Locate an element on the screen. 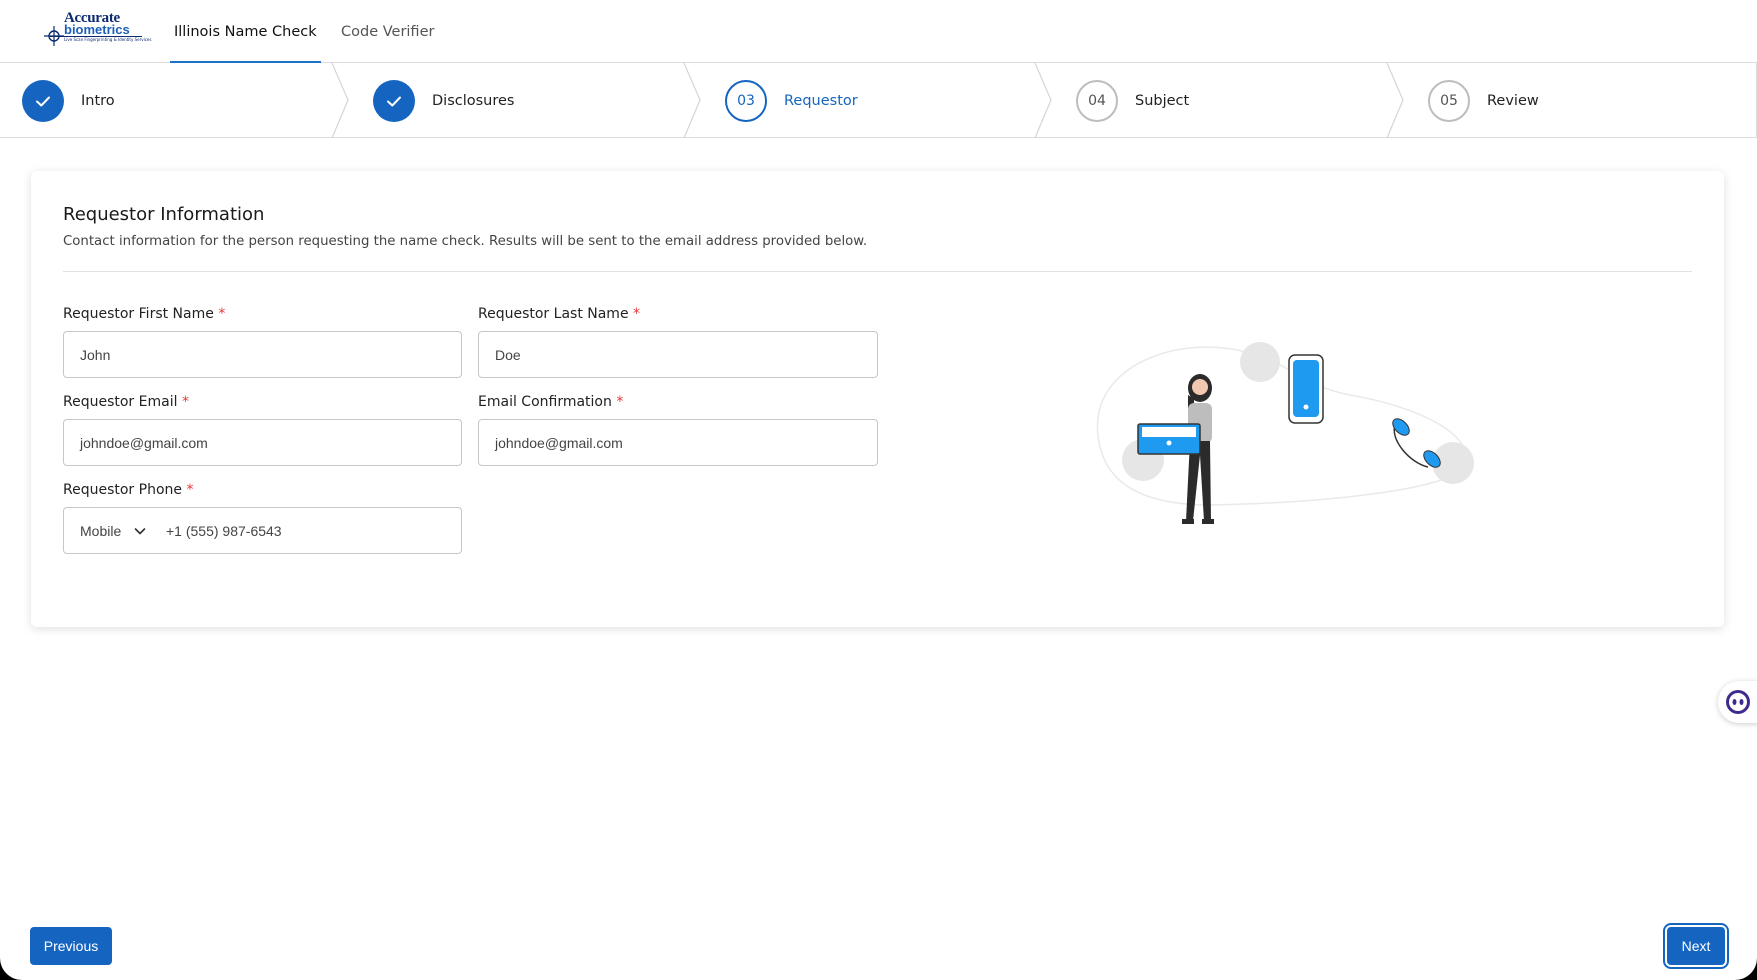 The image size is (1757, 980). last-name-input: Doe is located at coordinates (678, 354).